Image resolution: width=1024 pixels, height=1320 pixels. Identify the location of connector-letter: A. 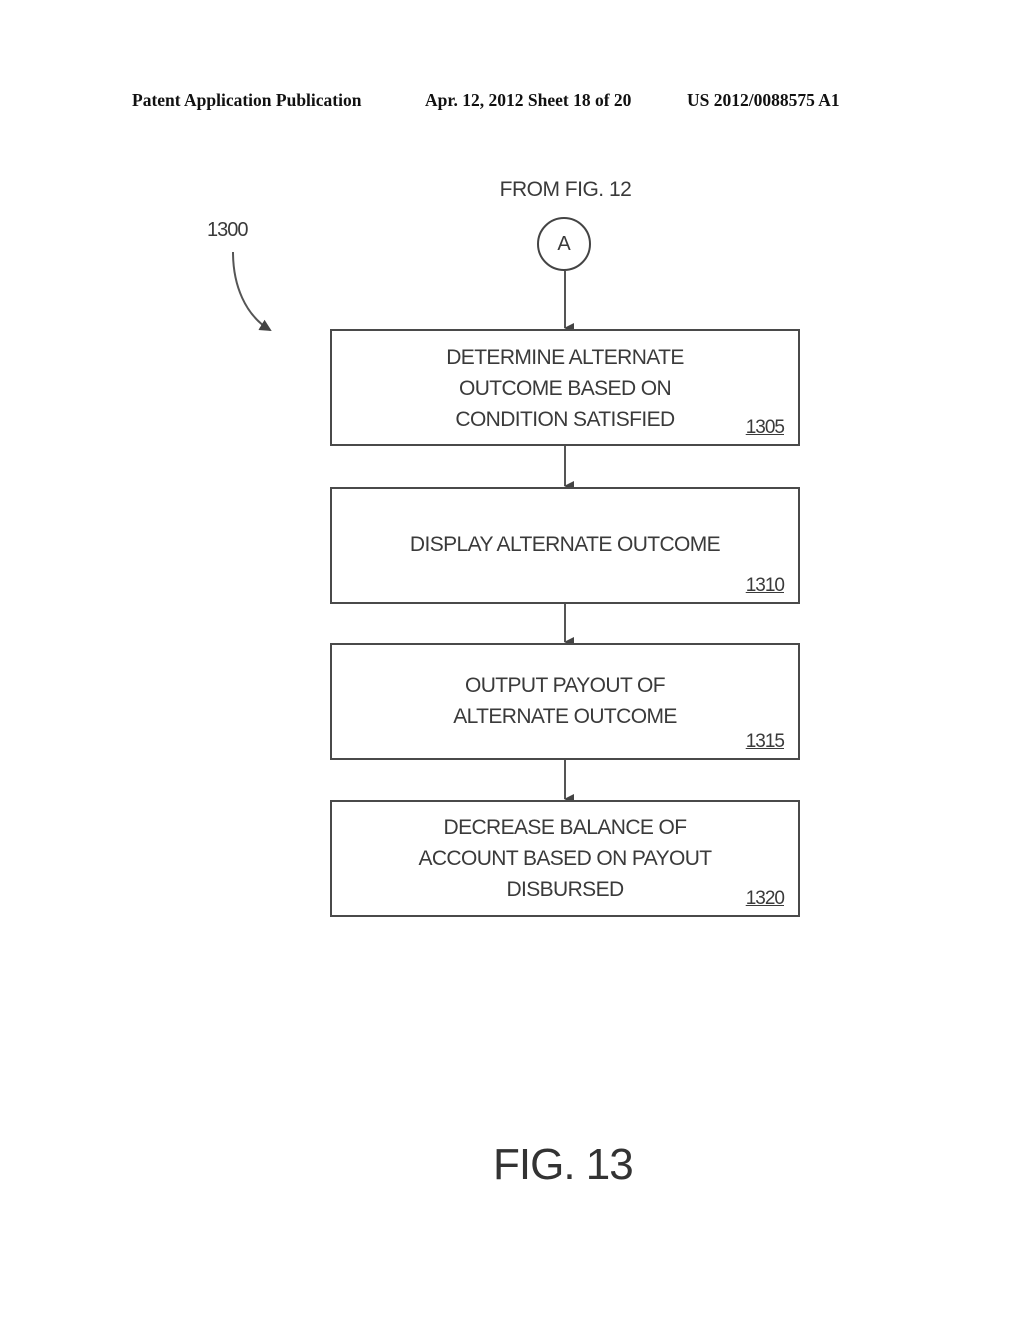
(564, 243).